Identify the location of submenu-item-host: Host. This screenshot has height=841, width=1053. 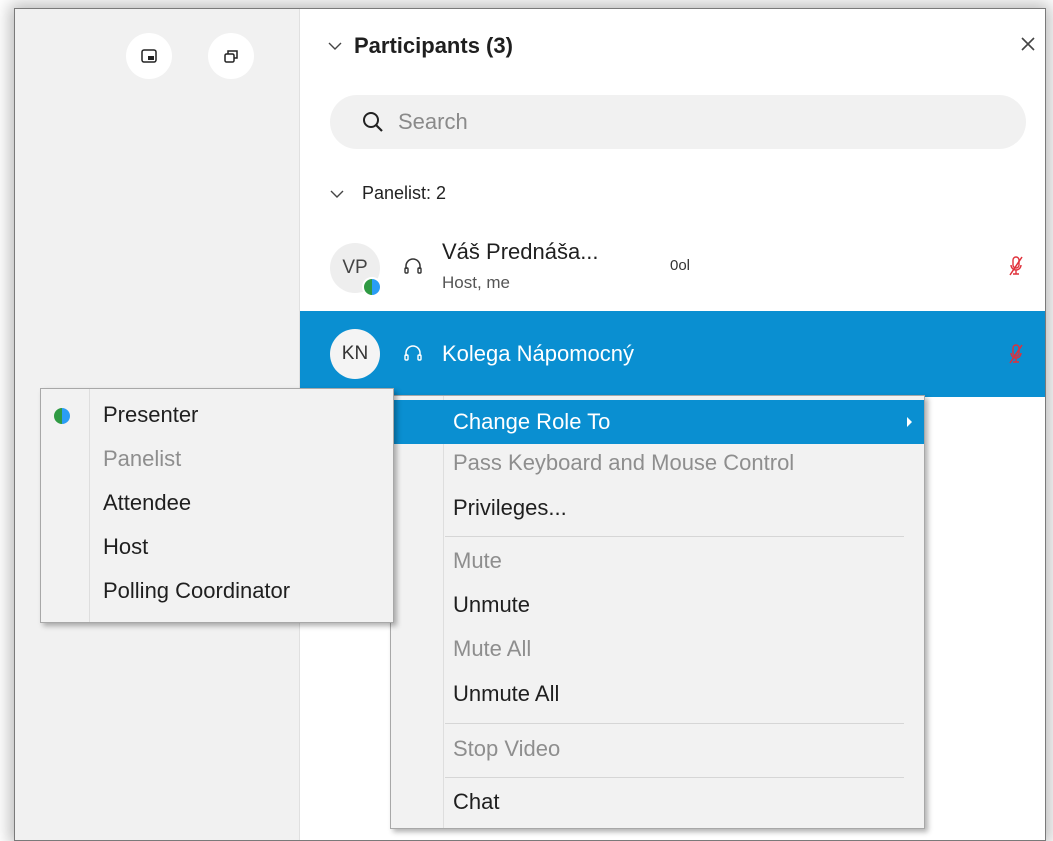
(217, 547).